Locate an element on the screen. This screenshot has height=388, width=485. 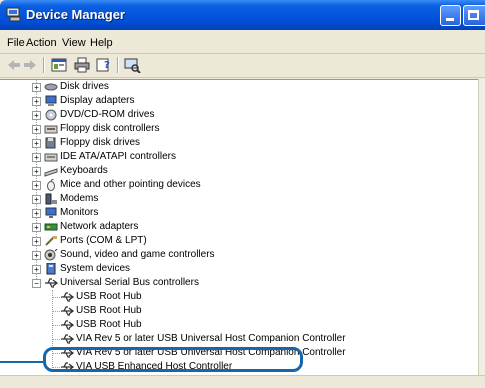
tree-item-label: Monitors is located at coordinates (79, 212).